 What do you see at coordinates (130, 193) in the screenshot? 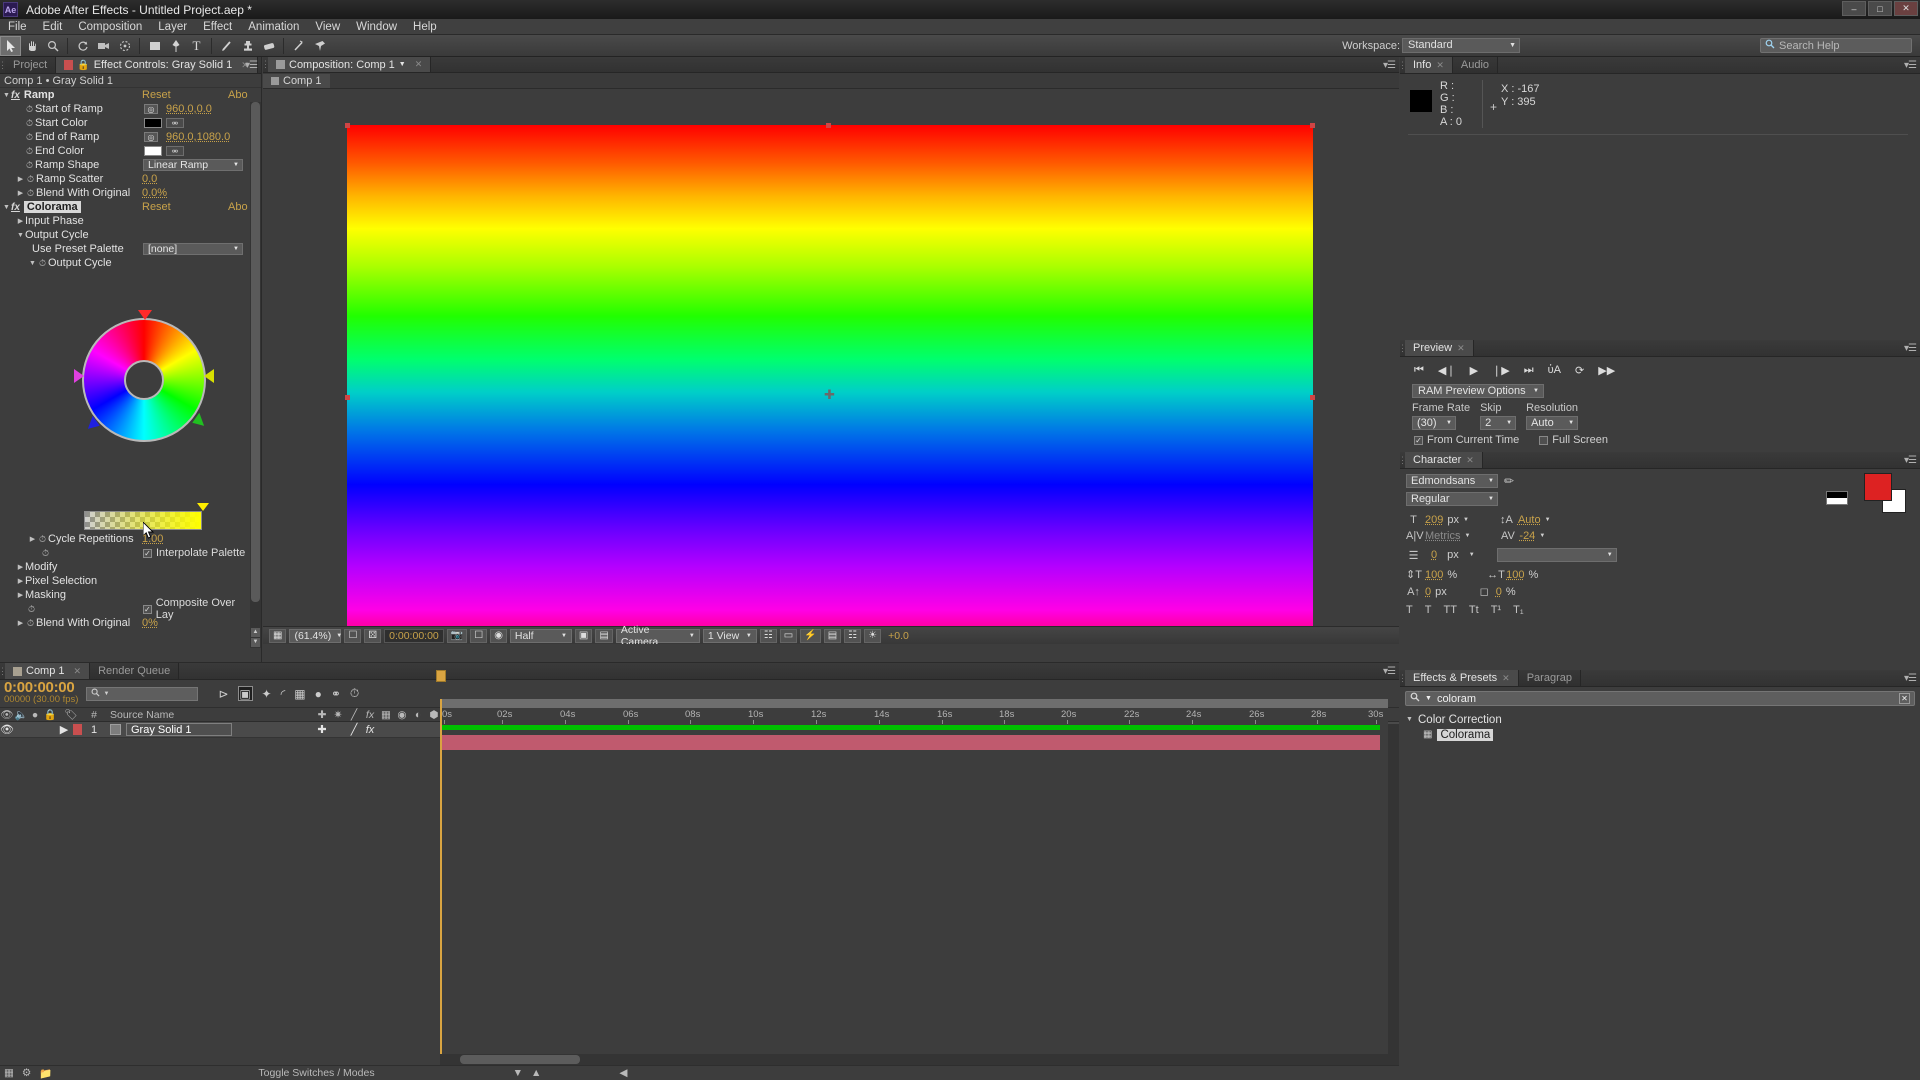
I see `property-blend-with-original-ramp: ⏱ Blend With Original 0.0%` at bounding box center [130, 193].